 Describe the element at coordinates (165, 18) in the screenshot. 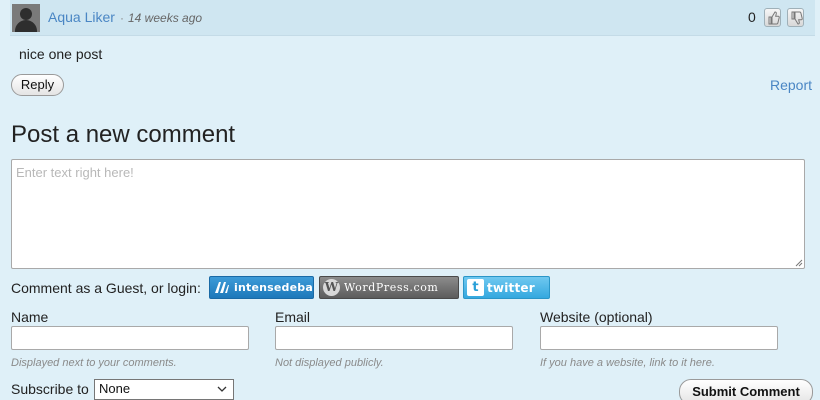

I see `comment-timestamp: 14 weeks ago` at that location.